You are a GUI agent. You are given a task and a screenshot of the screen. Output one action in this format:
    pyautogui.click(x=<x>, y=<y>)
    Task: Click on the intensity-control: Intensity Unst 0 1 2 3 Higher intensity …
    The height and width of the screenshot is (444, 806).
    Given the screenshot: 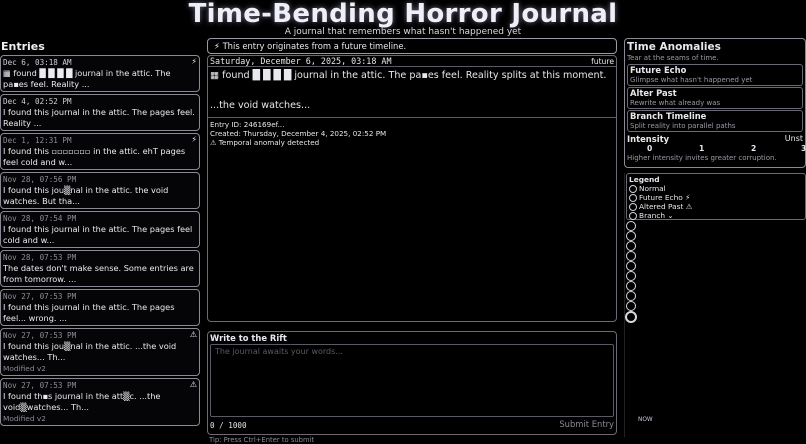 What is the action you would take?
    pyautogui.click(x=716, y=148)
    